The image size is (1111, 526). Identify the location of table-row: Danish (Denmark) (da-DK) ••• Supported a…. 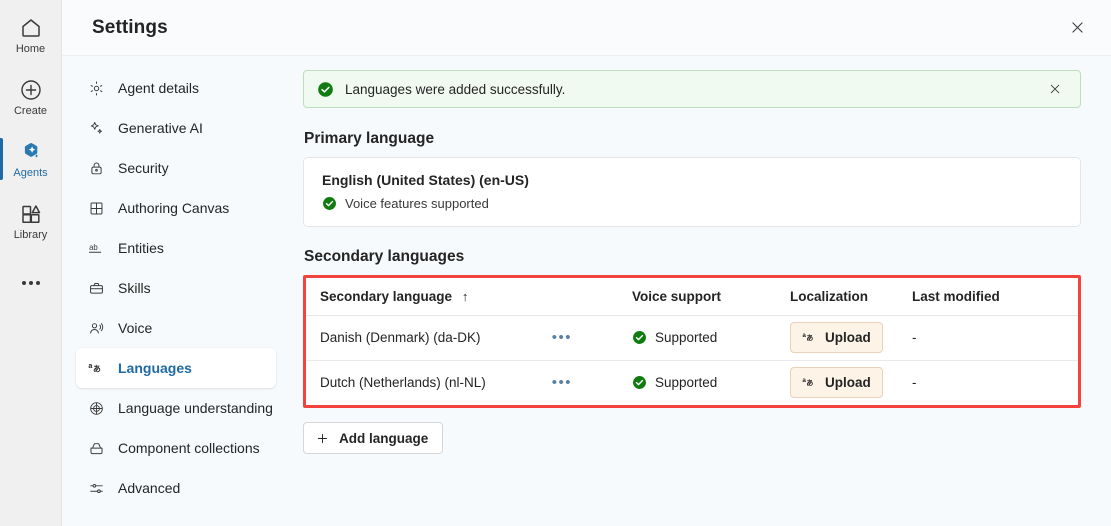
(692, 338).